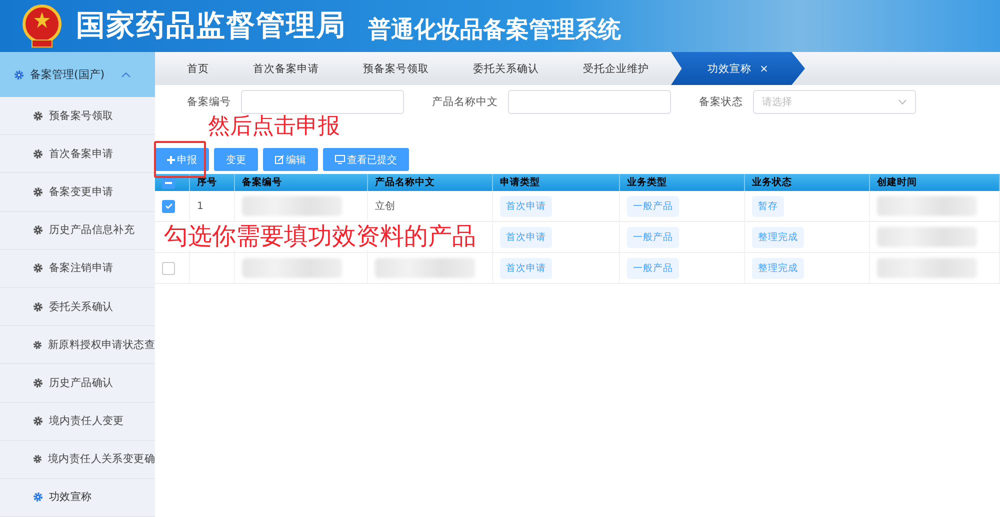  Describe the element at coordinates (494, 30) in the screenshot. I see `system-title: 普通化妆品备案管理系统` at that location.